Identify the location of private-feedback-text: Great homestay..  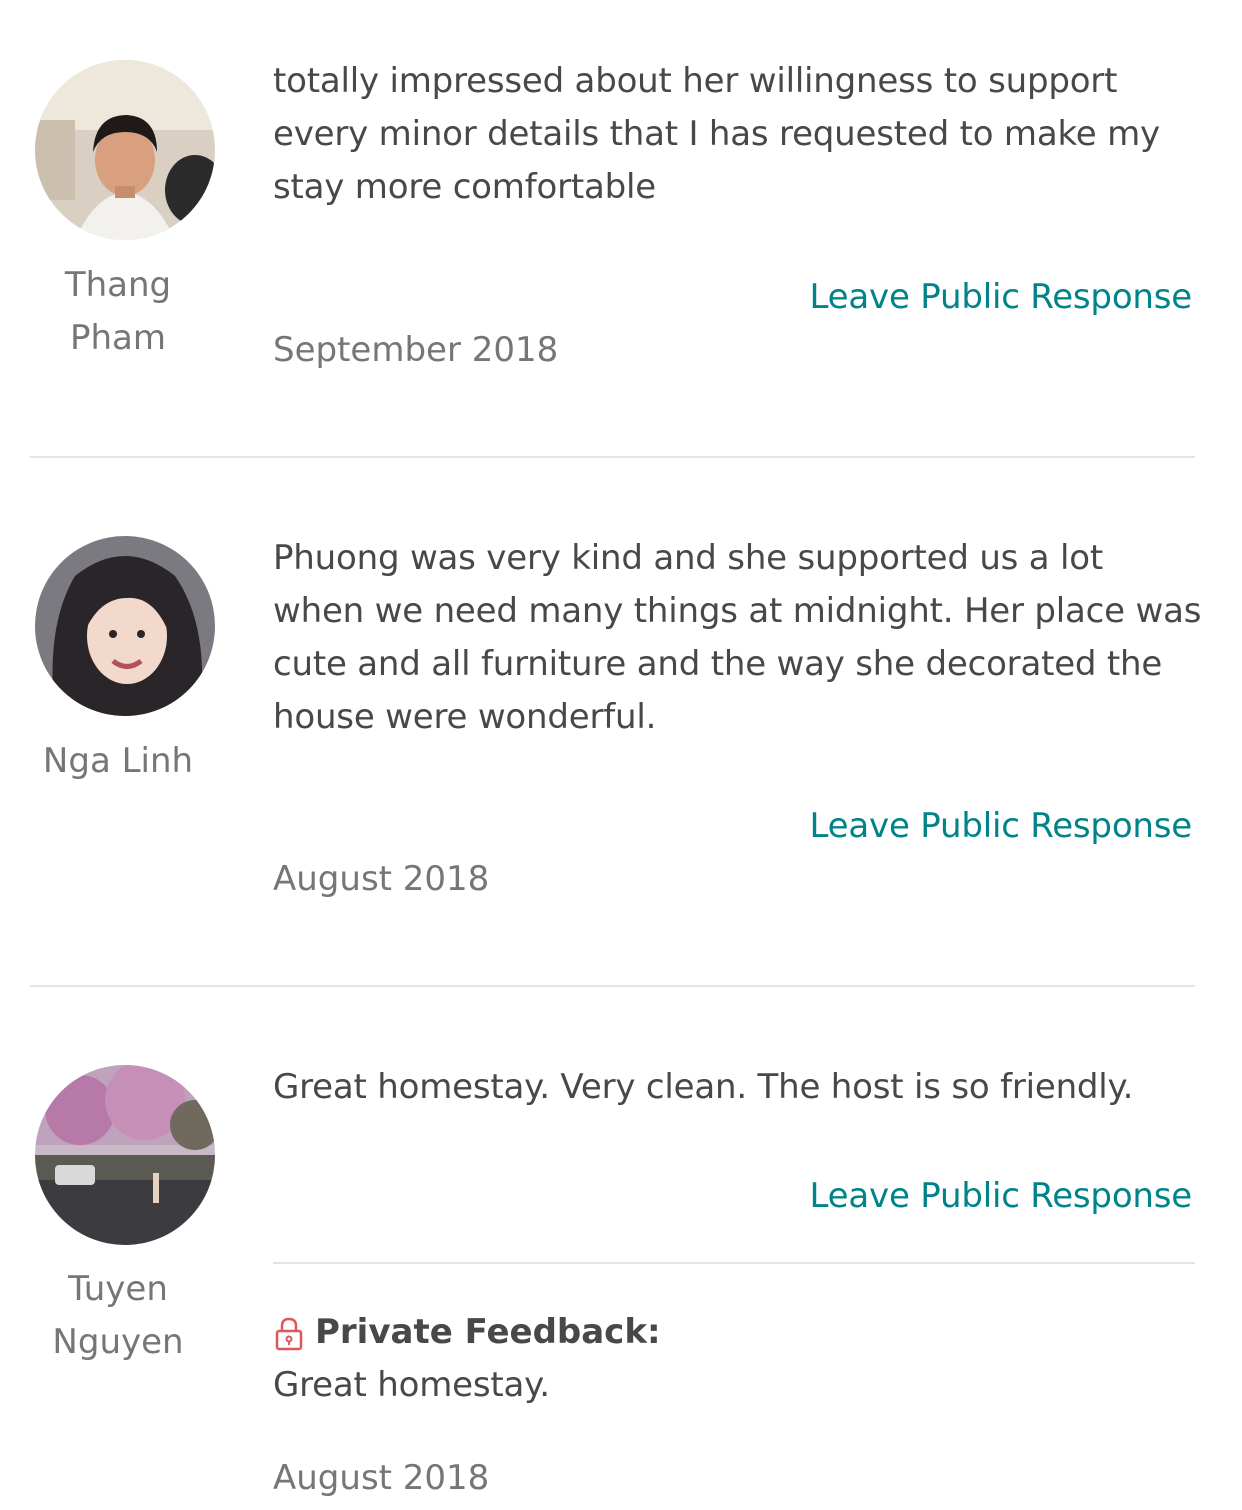
(411, 1385).